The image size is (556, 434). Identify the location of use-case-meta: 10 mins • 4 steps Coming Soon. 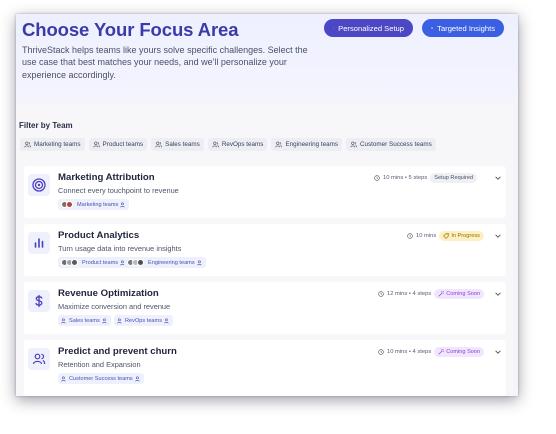
(431, 352).